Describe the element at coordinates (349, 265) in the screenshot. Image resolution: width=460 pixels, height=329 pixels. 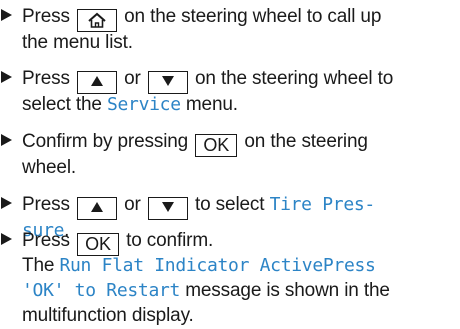
I see `message-highlight: Press` at that location.